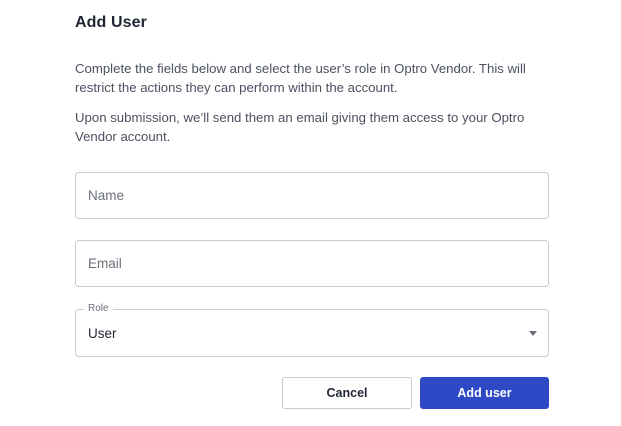 This screenshot has width=621, height=426. I want to click on email-input, so click(312, 263).